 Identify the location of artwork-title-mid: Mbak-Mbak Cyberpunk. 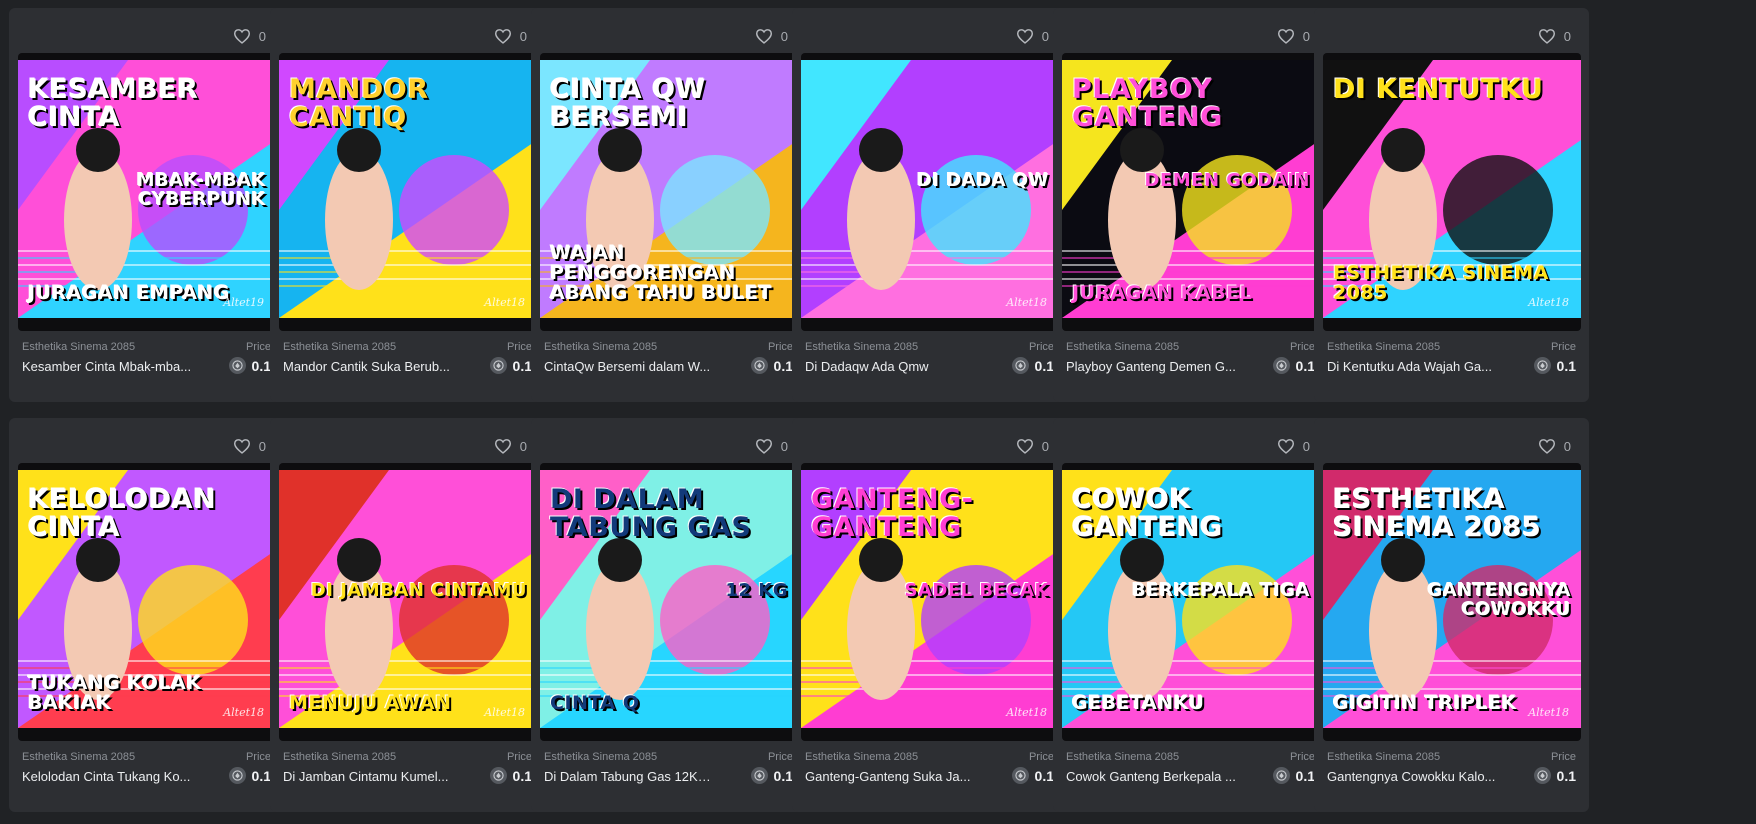
(201, 190).